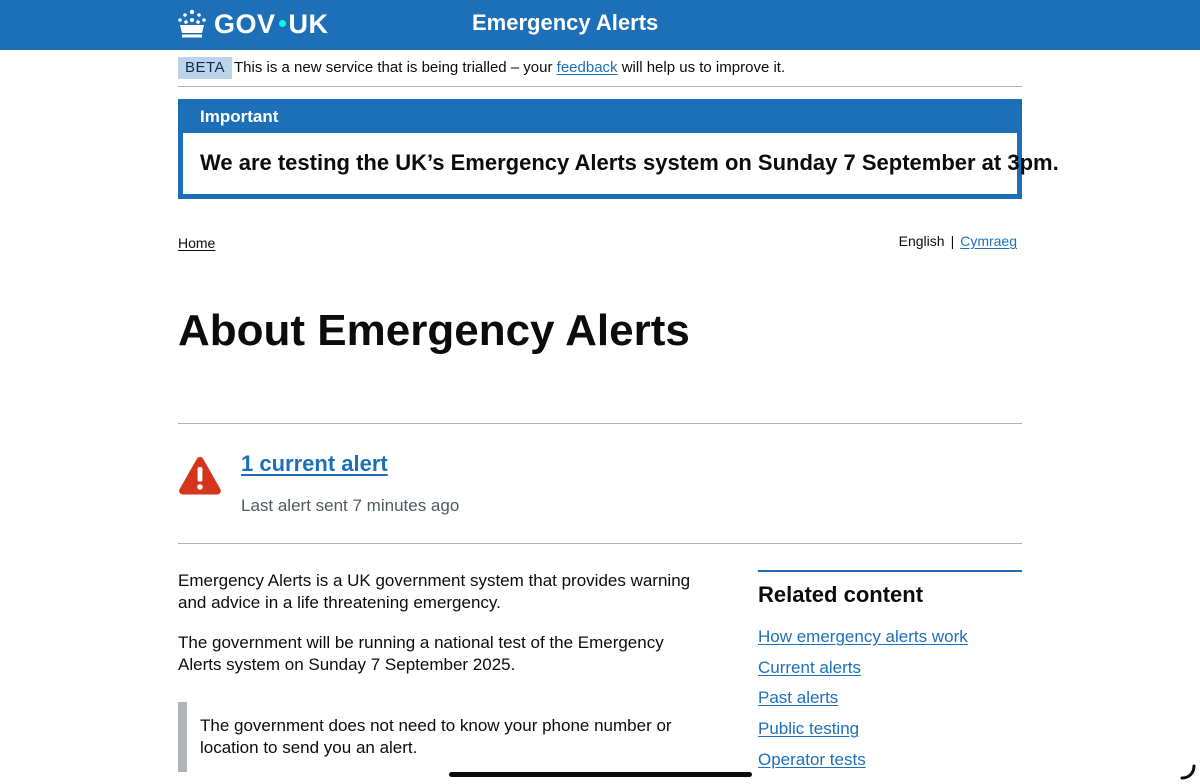  I want to click on related-link-how-alerts-work: How emergency alerts work, so click(863, 636).